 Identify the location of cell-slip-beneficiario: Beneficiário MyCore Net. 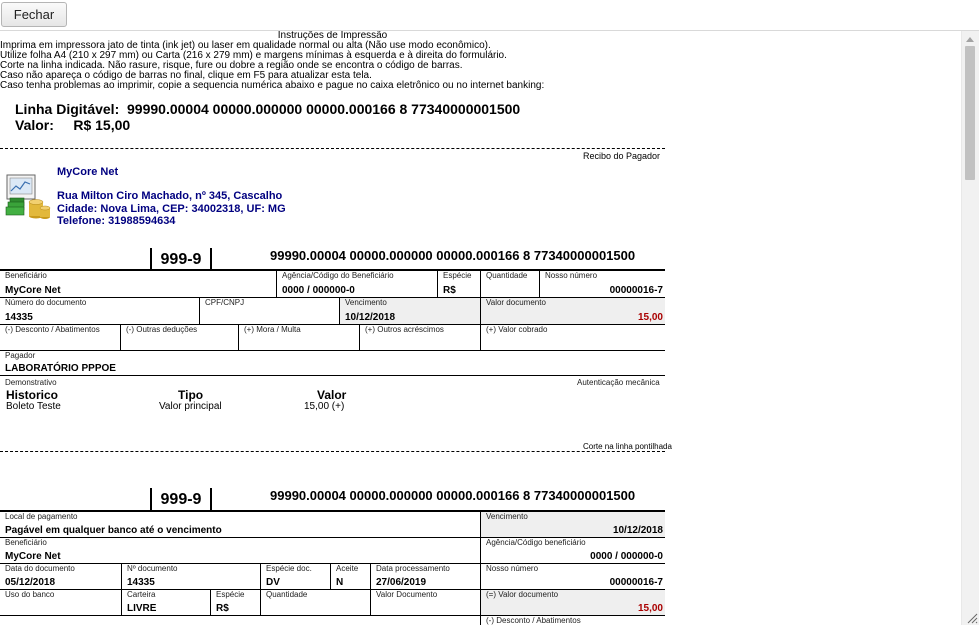
(240, 550).